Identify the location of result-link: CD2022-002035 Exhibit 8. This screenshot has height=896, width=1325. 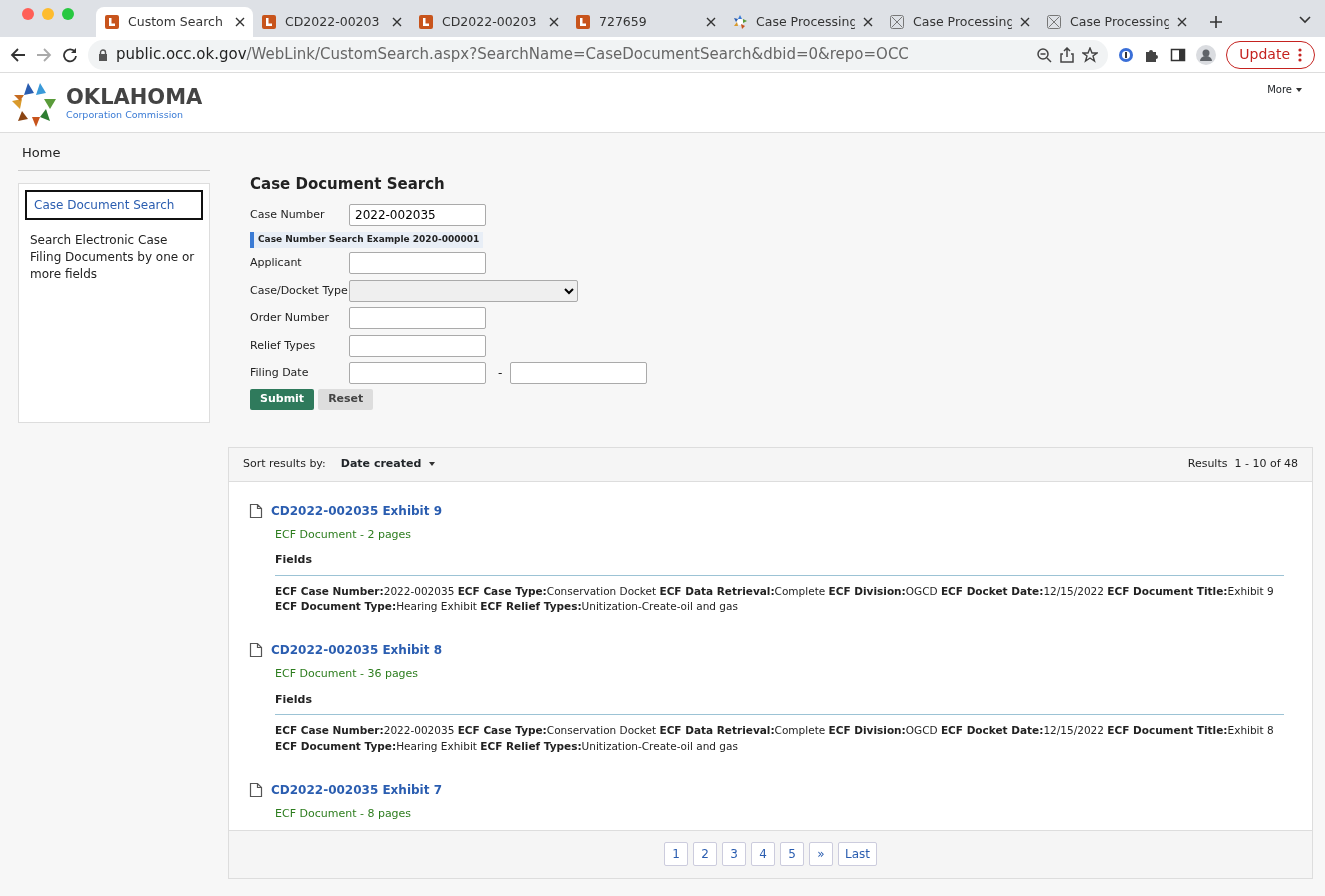
(356, 650).